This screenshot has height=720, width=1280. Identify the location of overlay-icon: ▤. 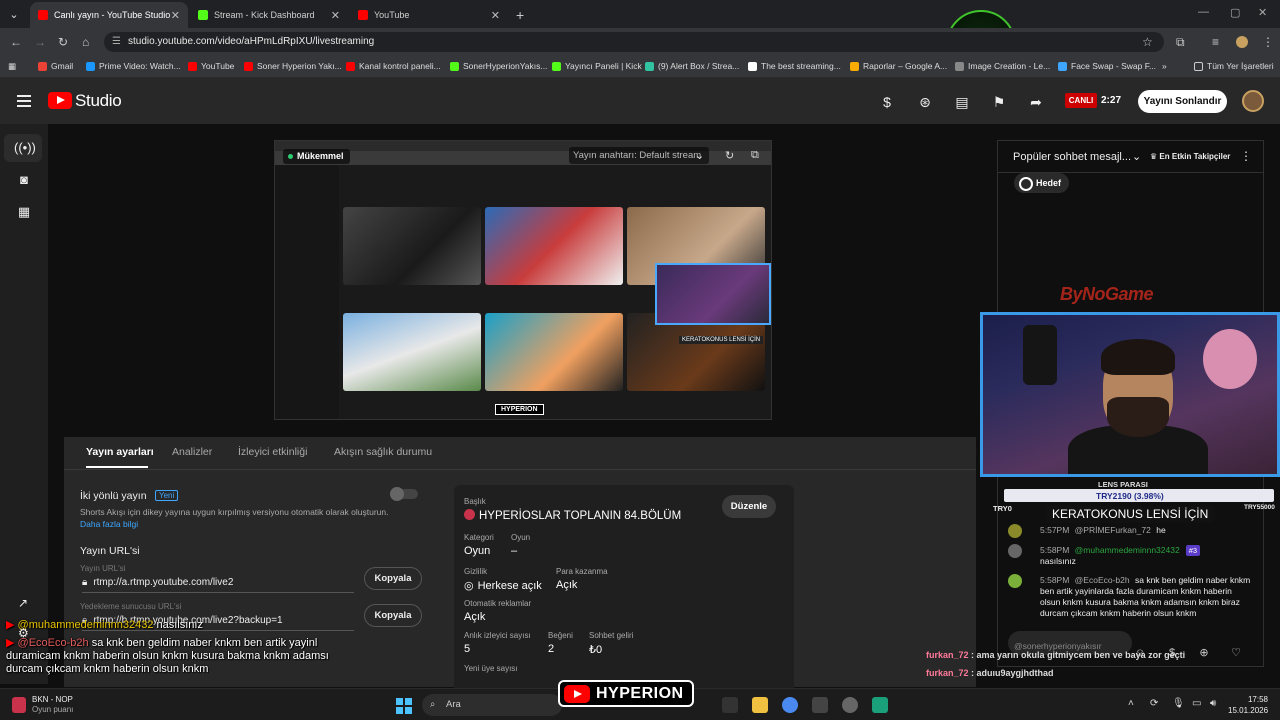
(962, 102).